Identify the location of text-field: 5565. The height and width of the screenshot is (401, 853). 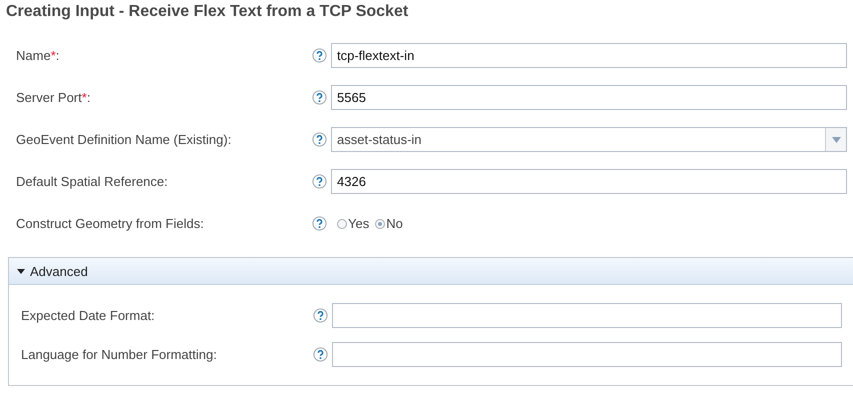
(589, 97).